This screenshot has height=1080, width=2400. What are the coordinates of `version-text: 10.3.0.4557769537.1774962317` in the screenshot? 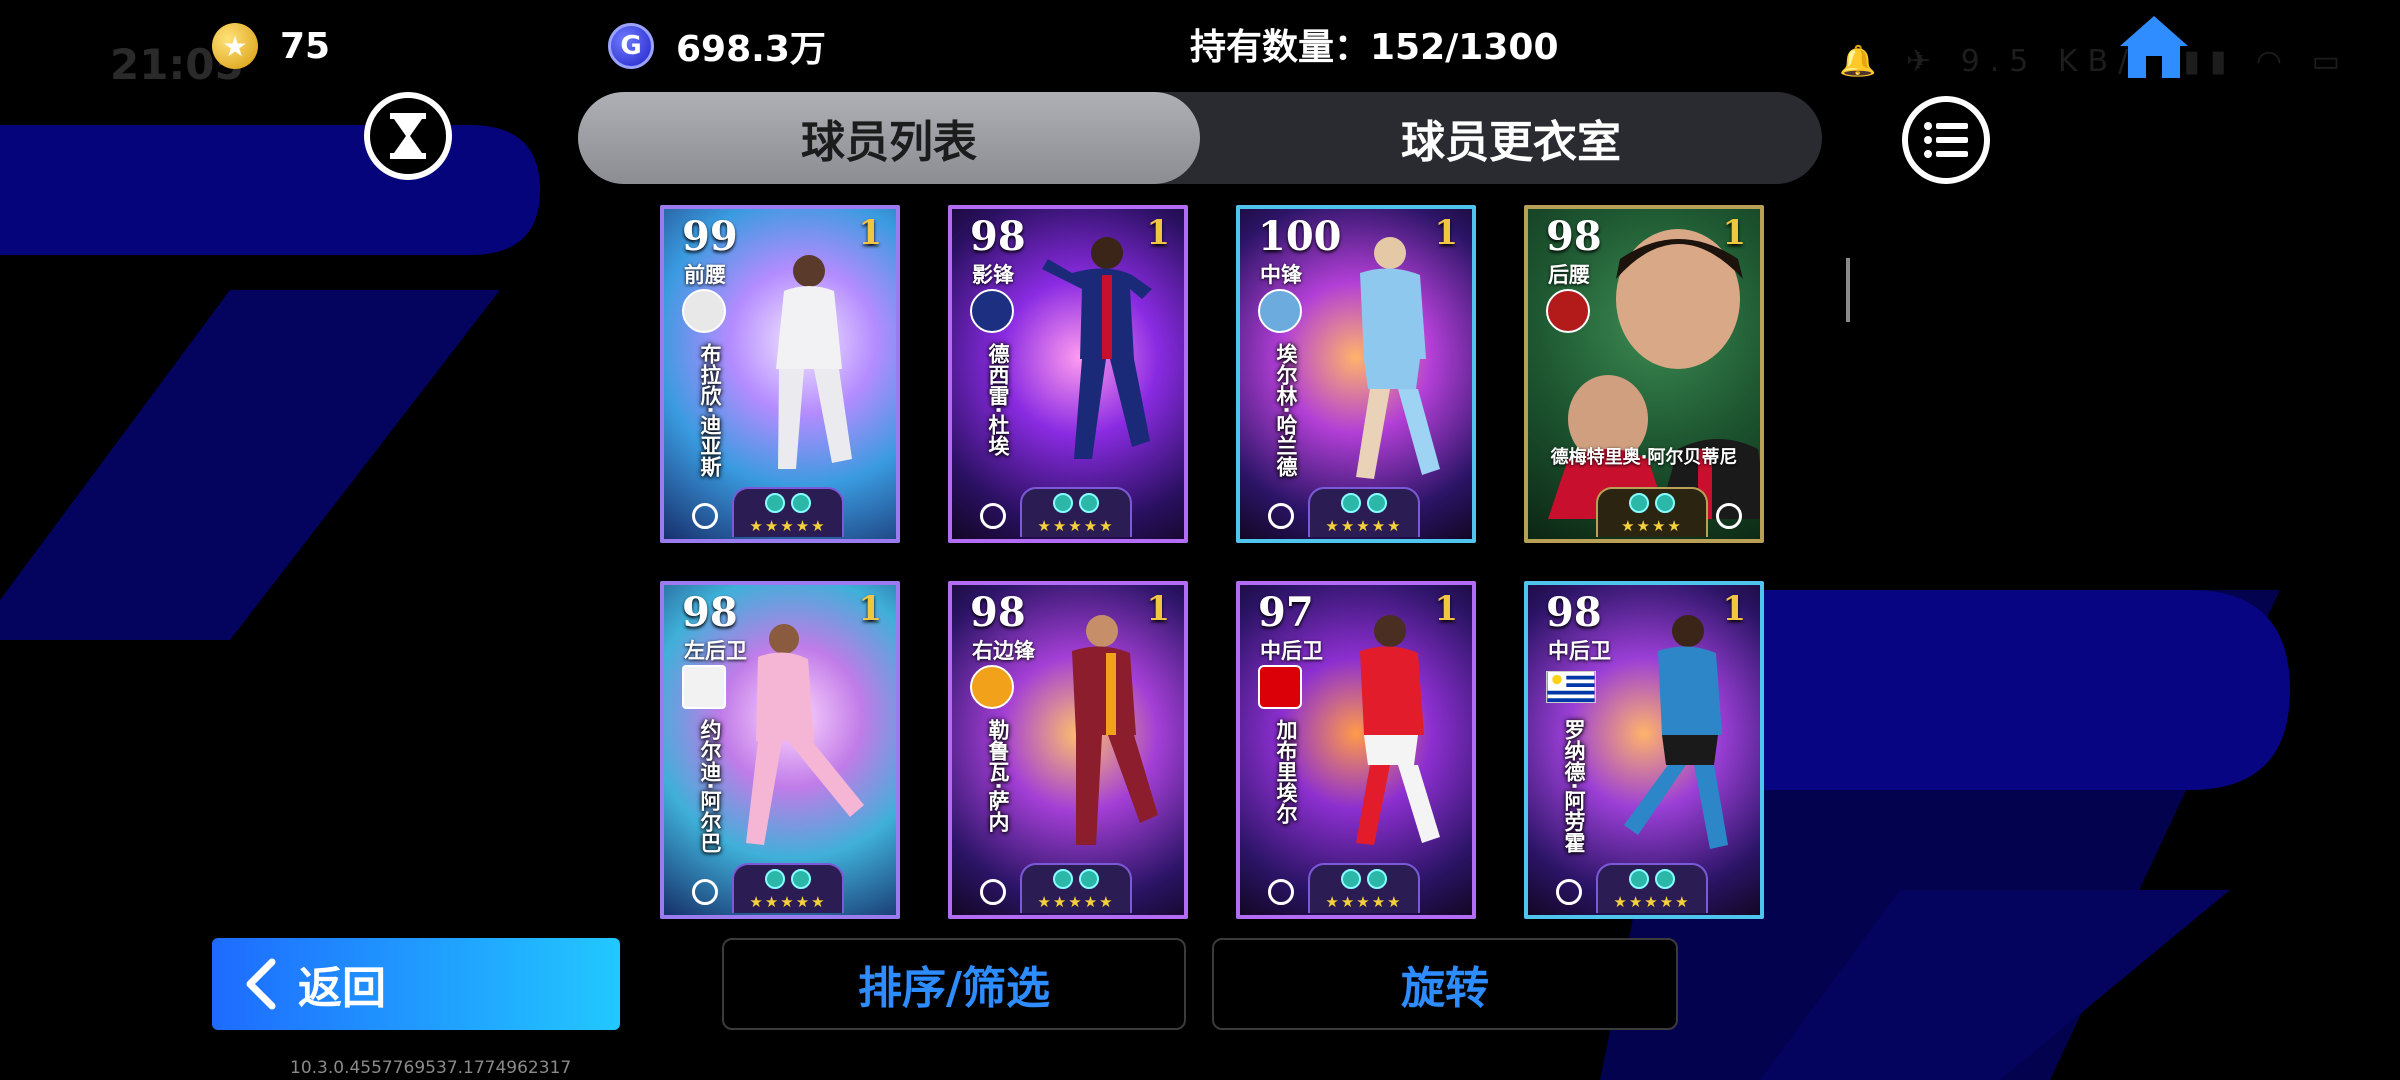 It's located at (431, 1068).